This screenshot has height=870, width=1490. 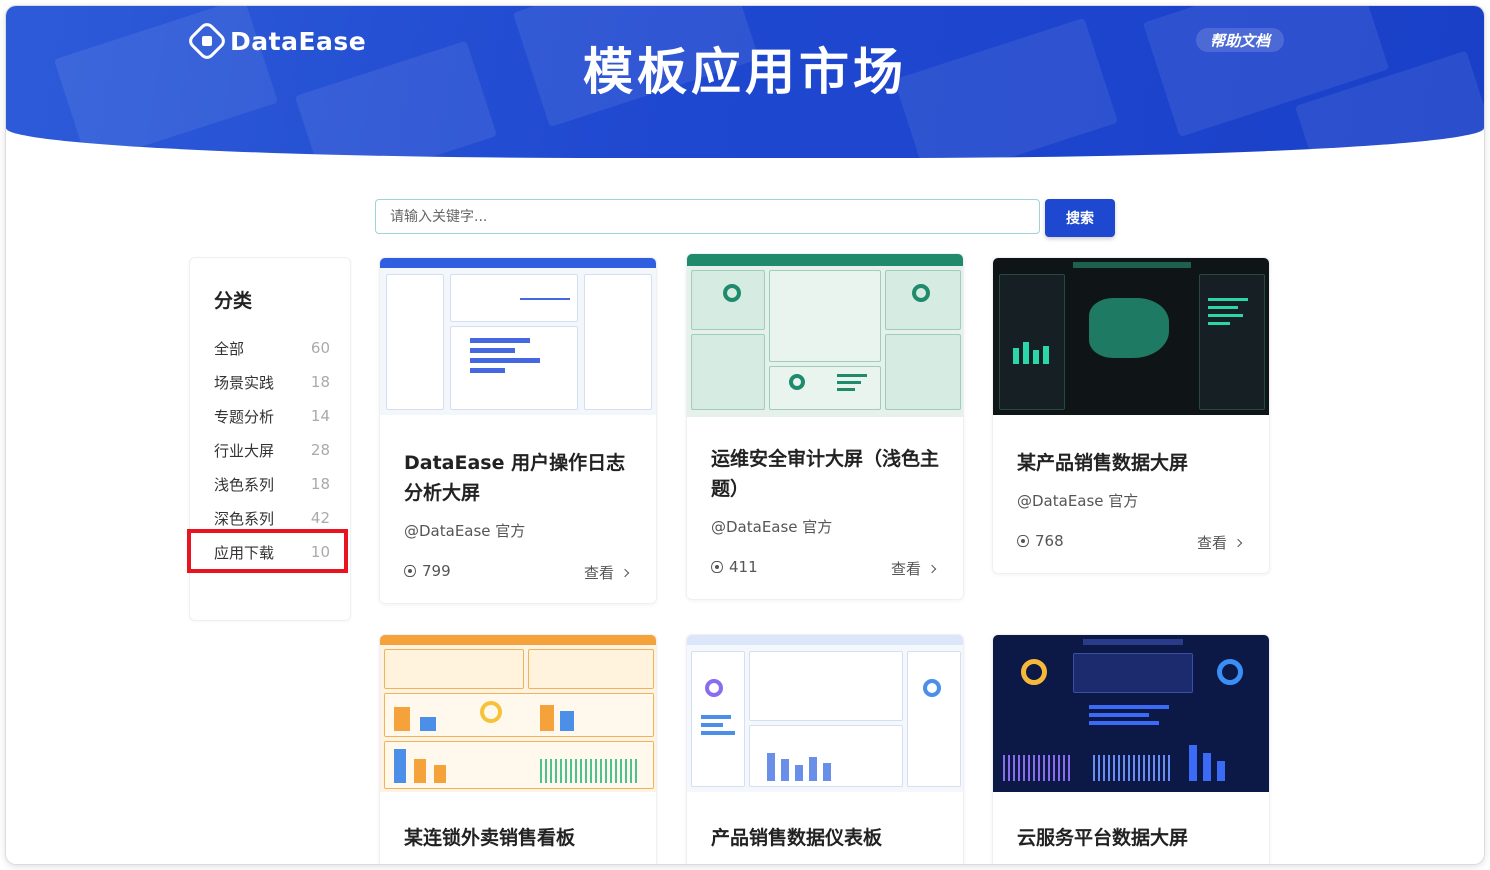 I want to click on sidebar-item-app-download: 应用下载 10, so click(x=272, y=552).